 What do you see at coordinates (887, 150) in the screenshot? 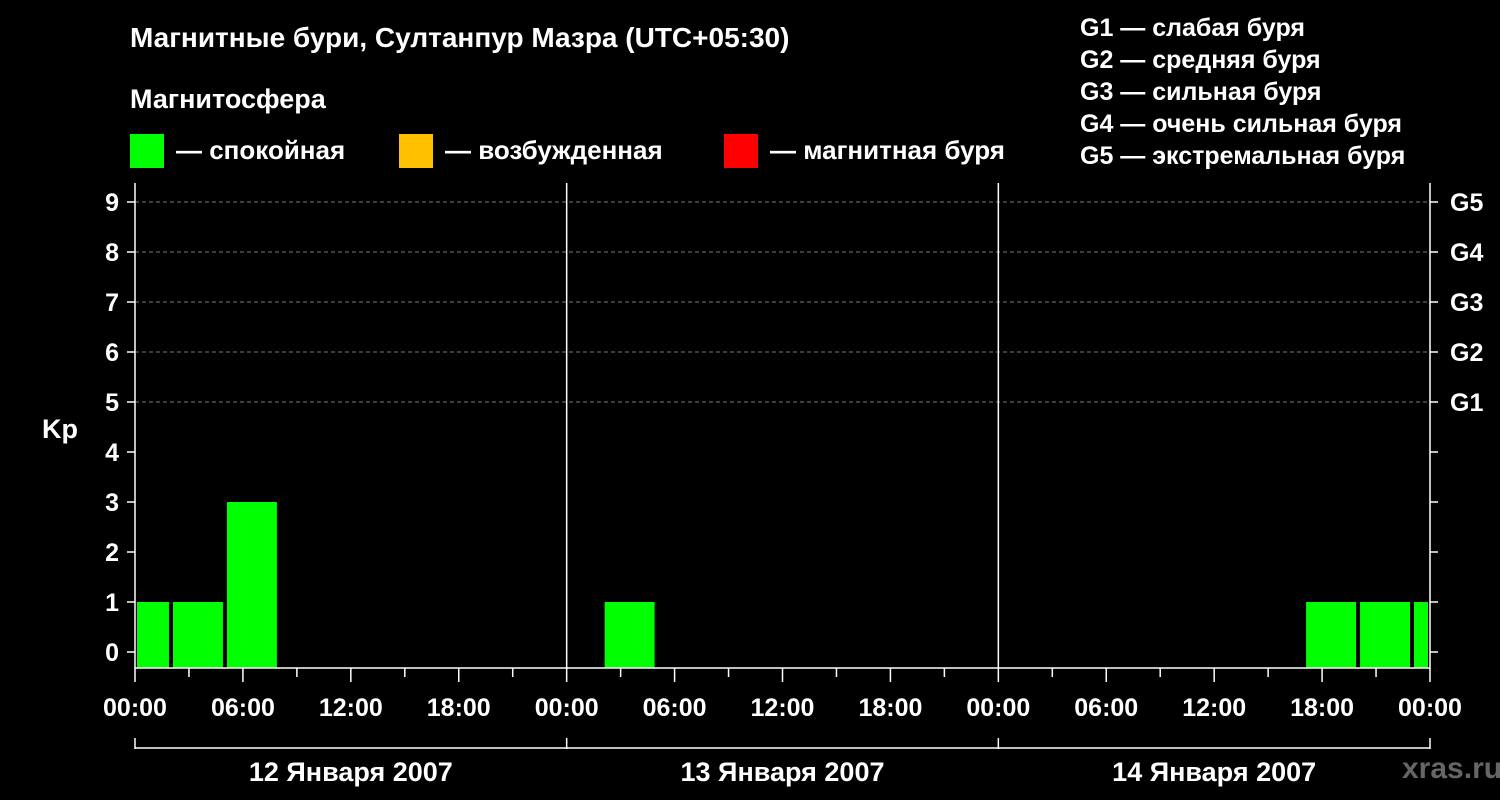
I see `legend-label-storm: — магнитная буря` at bounding box center [887, 150].